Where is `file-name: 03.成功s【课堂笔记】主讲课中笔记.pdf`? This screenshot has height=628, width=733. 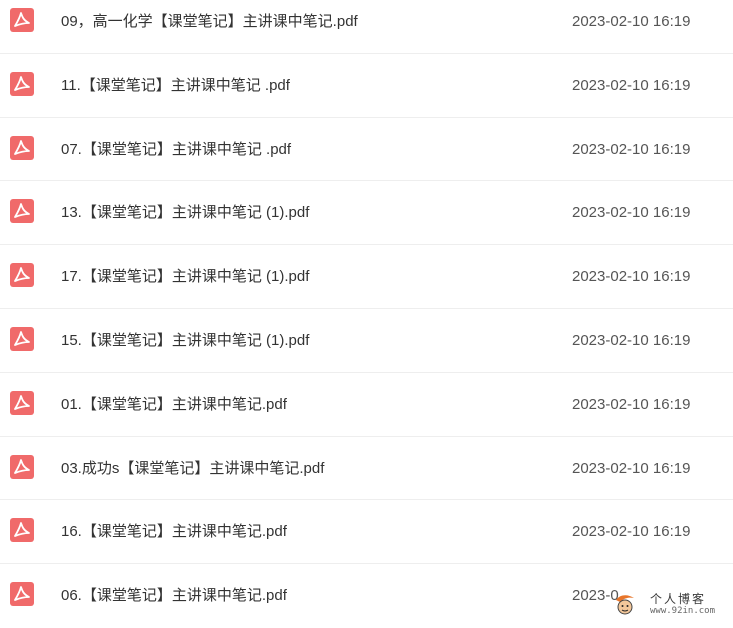
file-name: 03.成功s【课堂笔记】主讲课中笔记.pdf is located at coordinates (192, 469).